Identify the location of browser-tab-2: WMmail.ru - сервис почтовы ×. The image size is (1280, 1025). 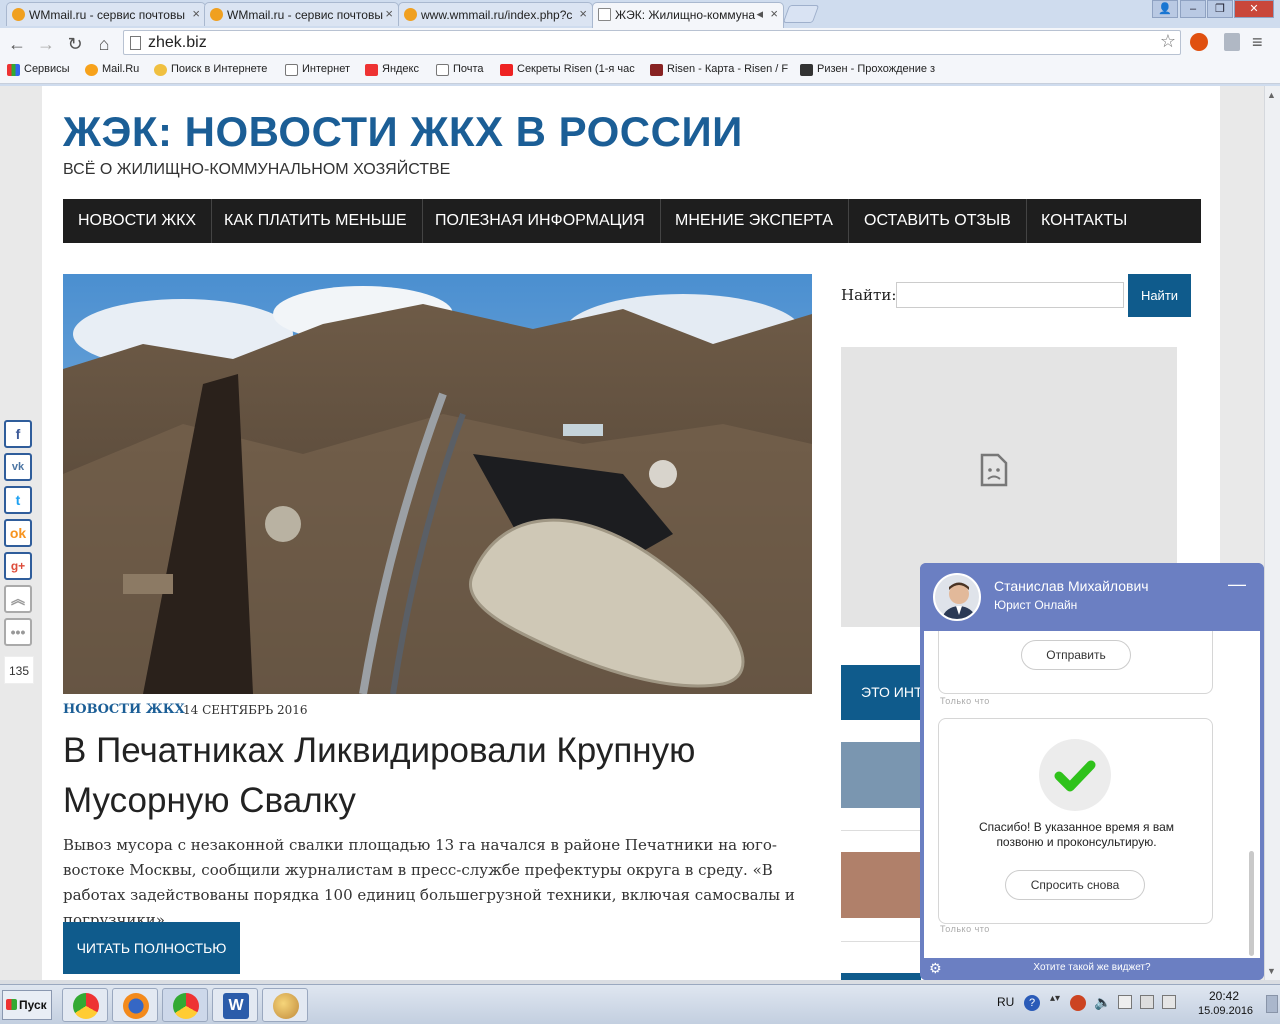
(301, 14).